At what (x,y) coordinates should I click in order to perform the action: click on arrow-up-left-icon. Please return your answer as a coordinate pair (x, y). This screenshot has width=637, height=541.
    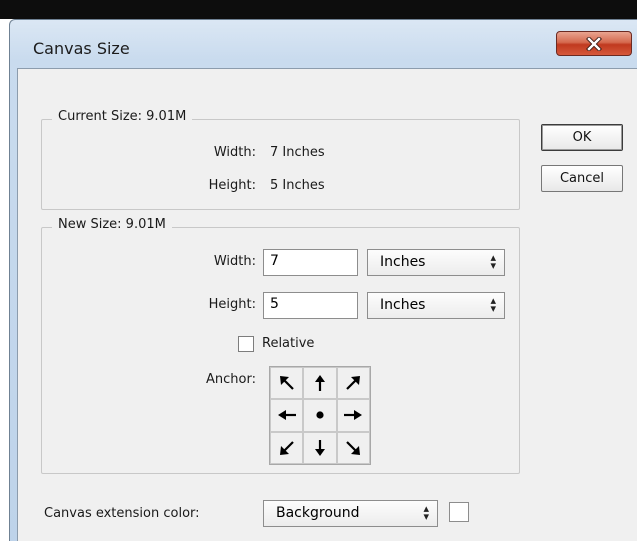
    Looking at the image, I should click on (286, 383).